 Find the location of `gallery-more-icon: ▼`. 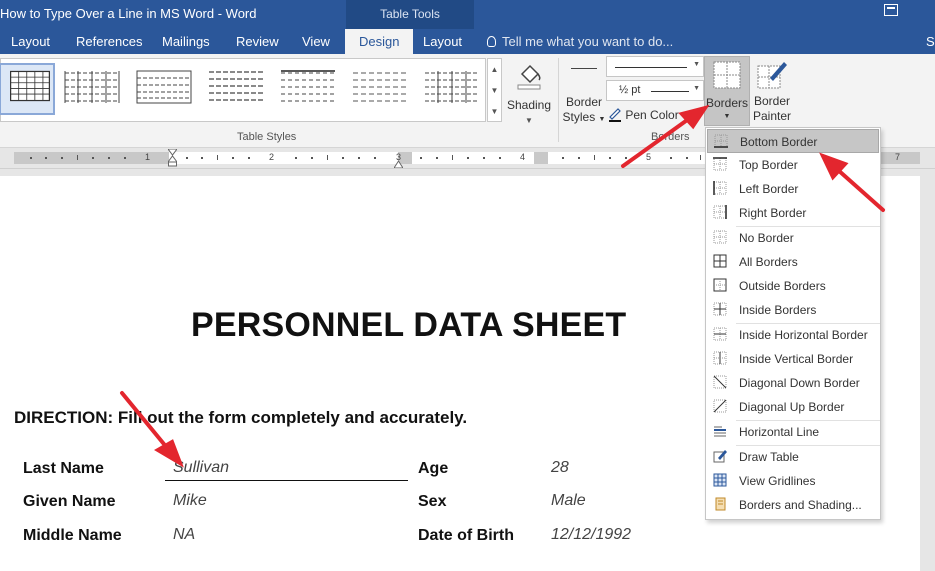

gallery-more-icon: ▼ is located at coordinates (494, 111).